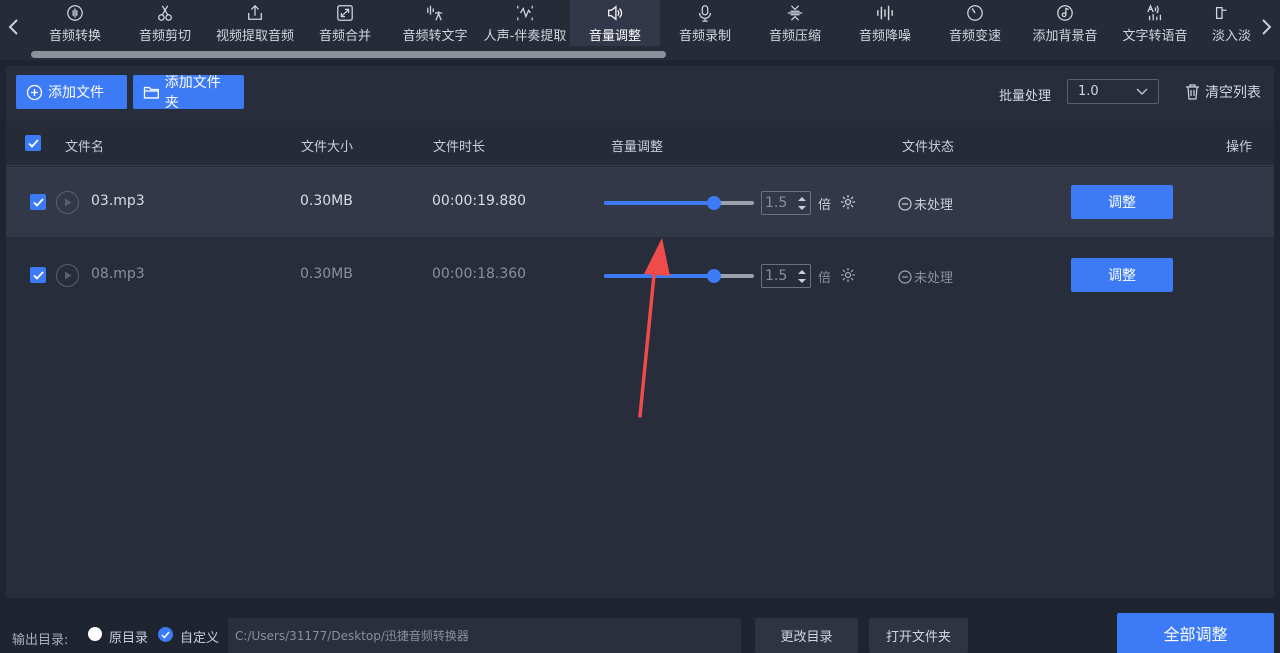 Image resolution: width=1280 pixels, height=653 pixels. What do you see at coordinates (776, 203) in the screenshot?
I see `volume-multiplier-value: 1.5` at bounding box center [776, 203].